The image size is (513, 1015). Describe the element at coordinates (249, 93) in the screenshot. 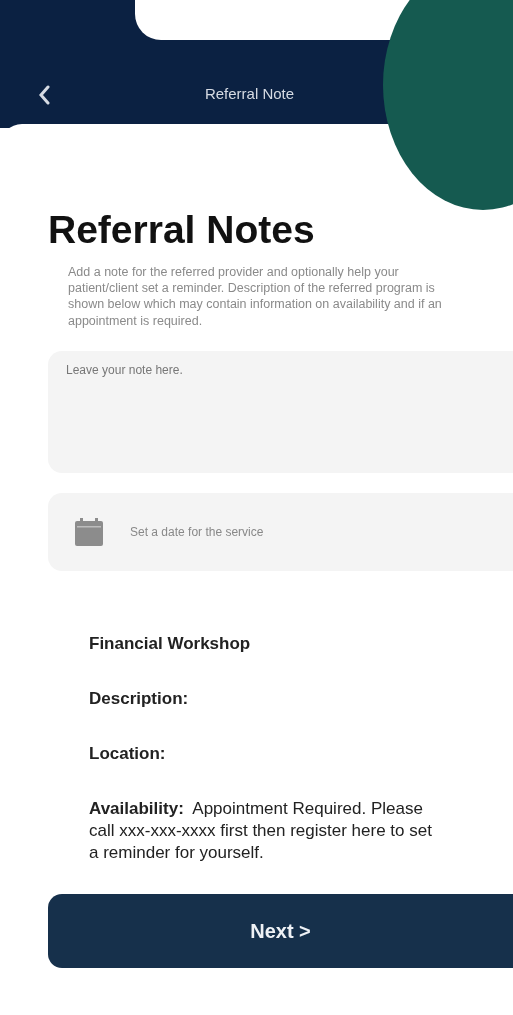

I see `screen-title: Referral Note` at that location.